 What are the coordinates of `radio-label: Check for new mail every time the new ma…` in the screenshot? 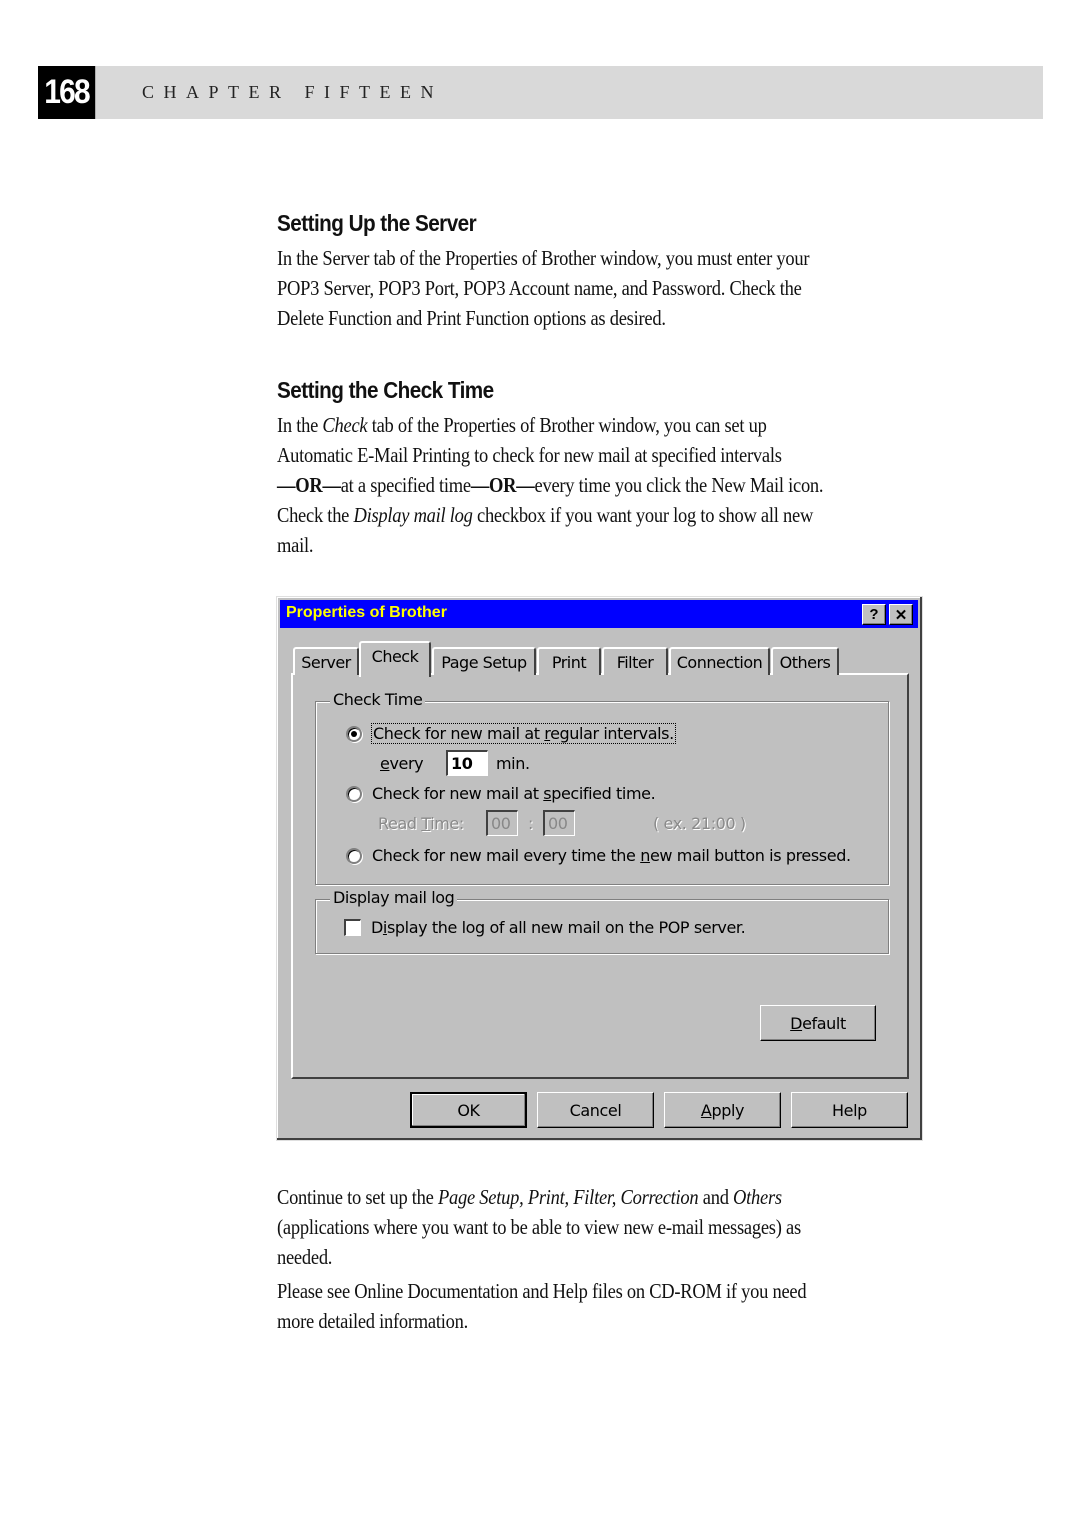 It's located at (611, 855).